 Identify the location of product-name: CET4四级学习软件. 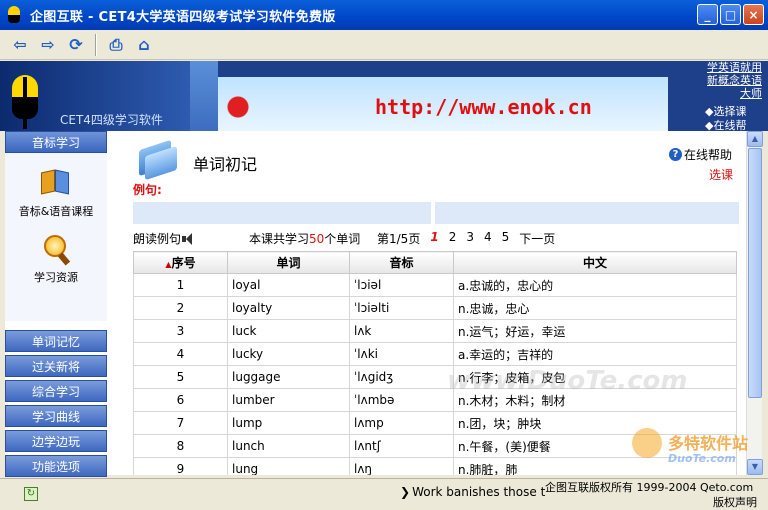
(111, 120).